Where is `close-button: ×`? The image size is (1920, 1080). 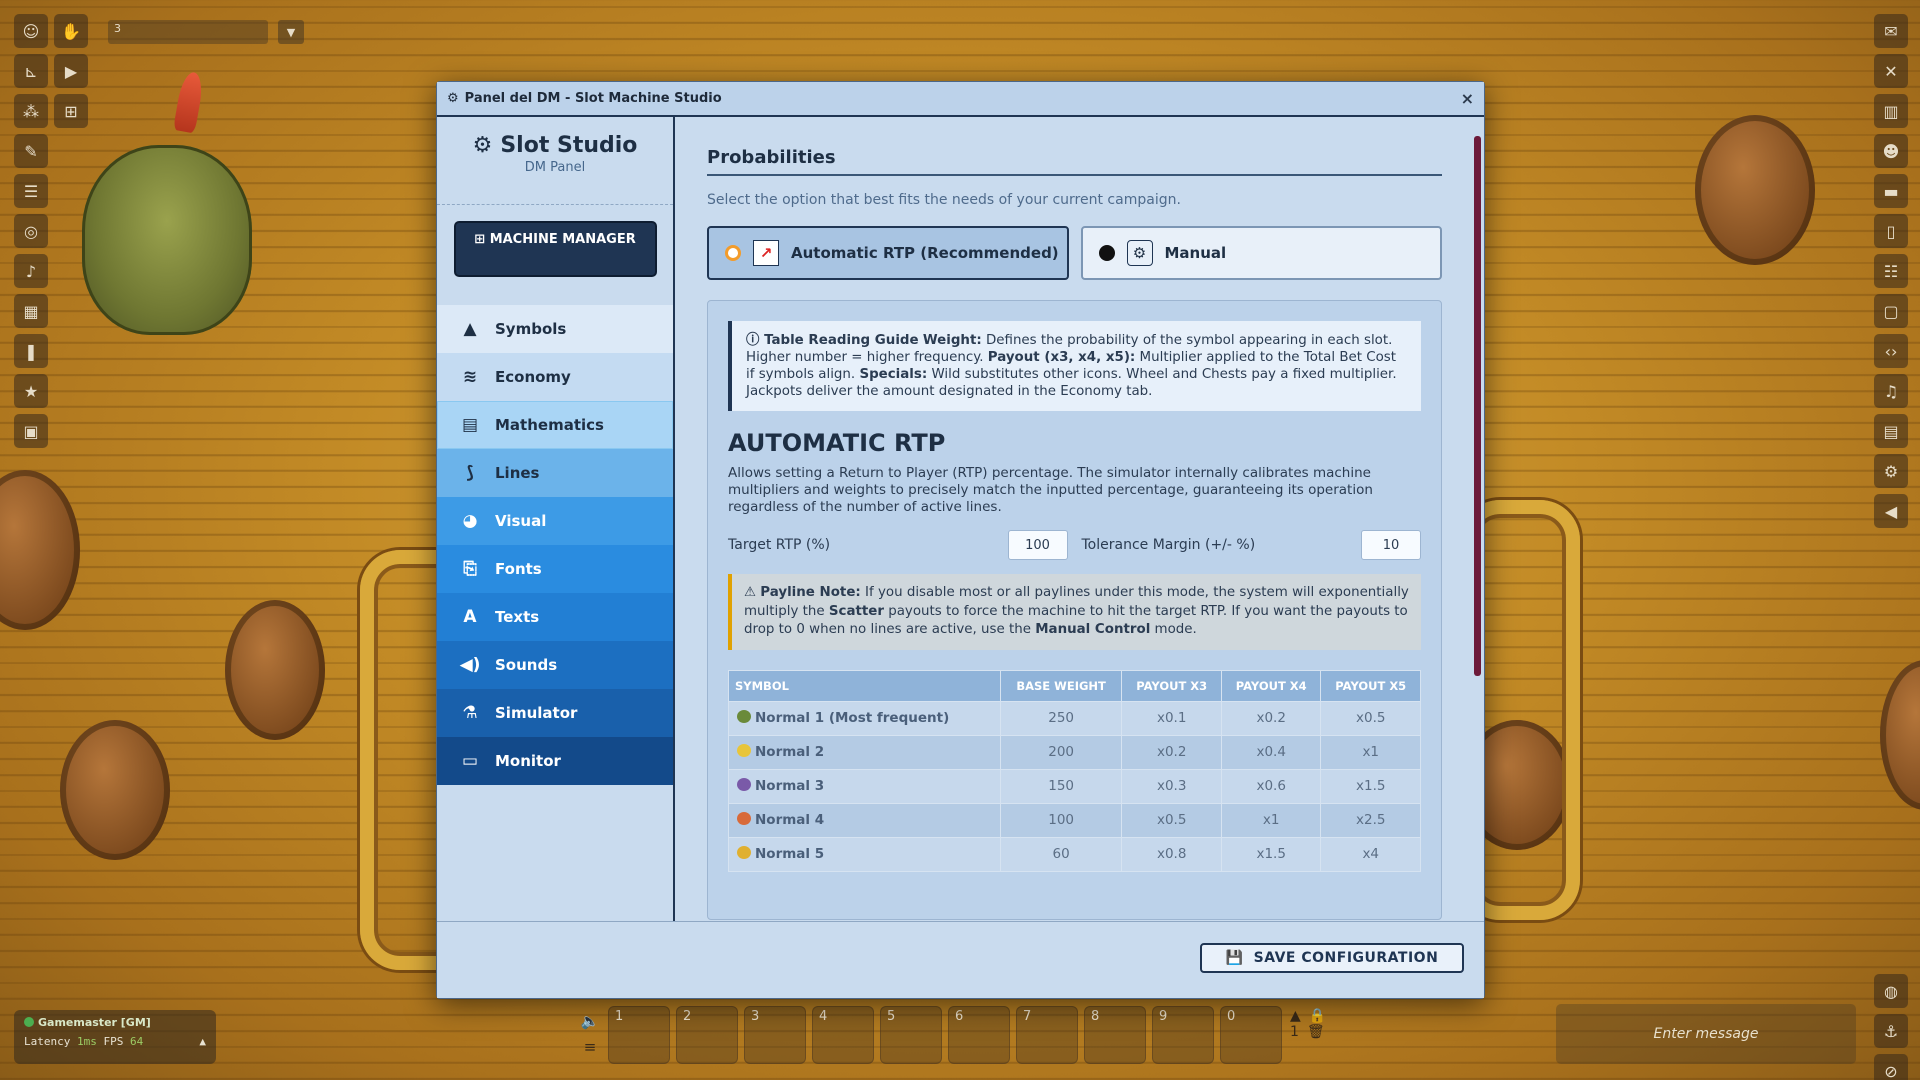
close-button: × is located at coordinates (1467, 98).